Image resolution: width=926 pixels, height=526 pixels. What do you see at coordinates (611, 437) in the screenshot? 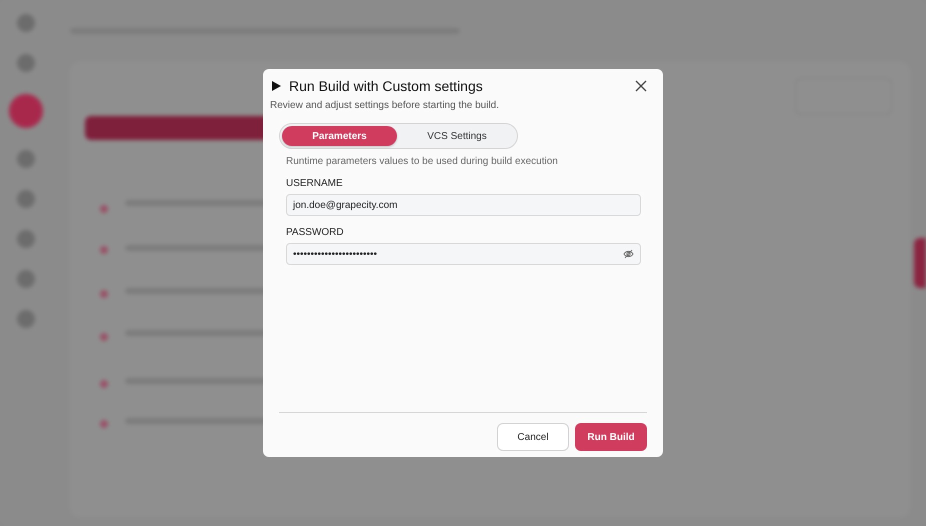
I see `run-build-button: Run Build` at bounding box center [611, 437].